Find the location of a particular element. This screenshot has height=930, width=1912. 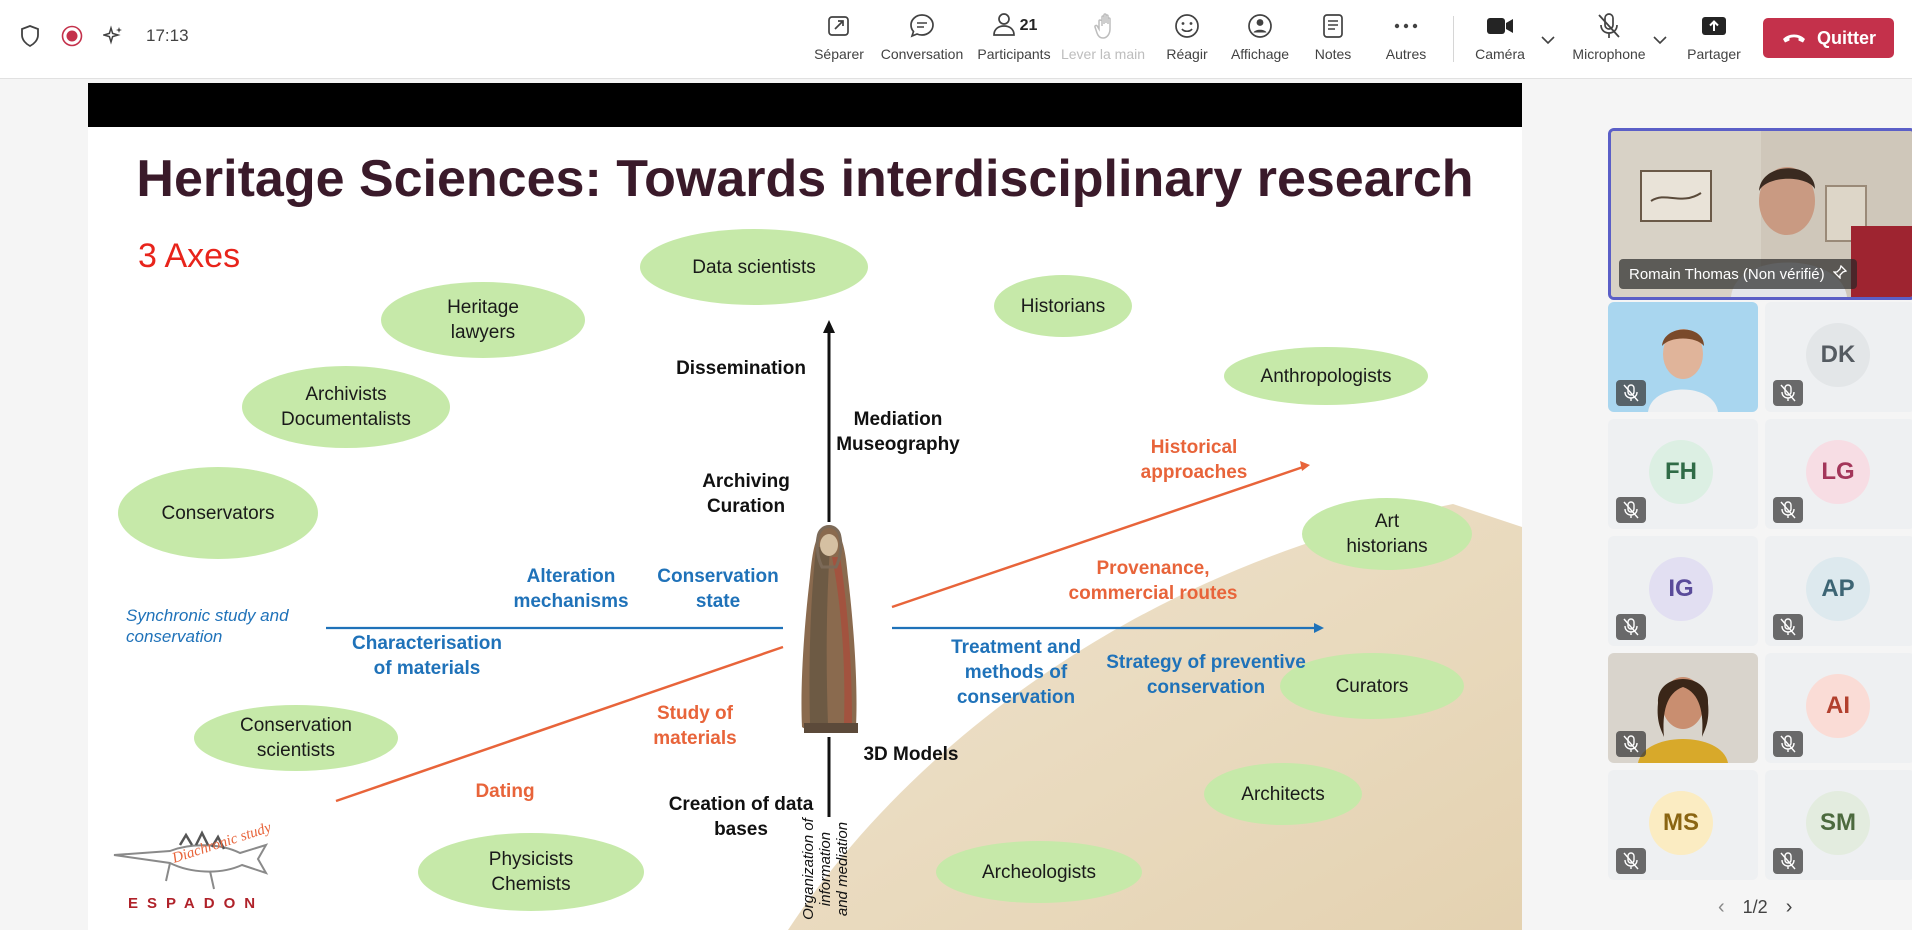

label-treatment-methods: Treatment and methods of conservation is located at coordinates (1016, 672).